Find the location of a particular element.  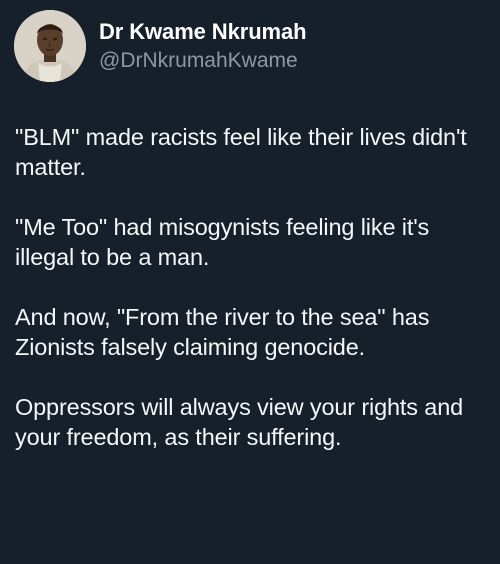

avatar-portrait-image is located at coordinates (50, 46).